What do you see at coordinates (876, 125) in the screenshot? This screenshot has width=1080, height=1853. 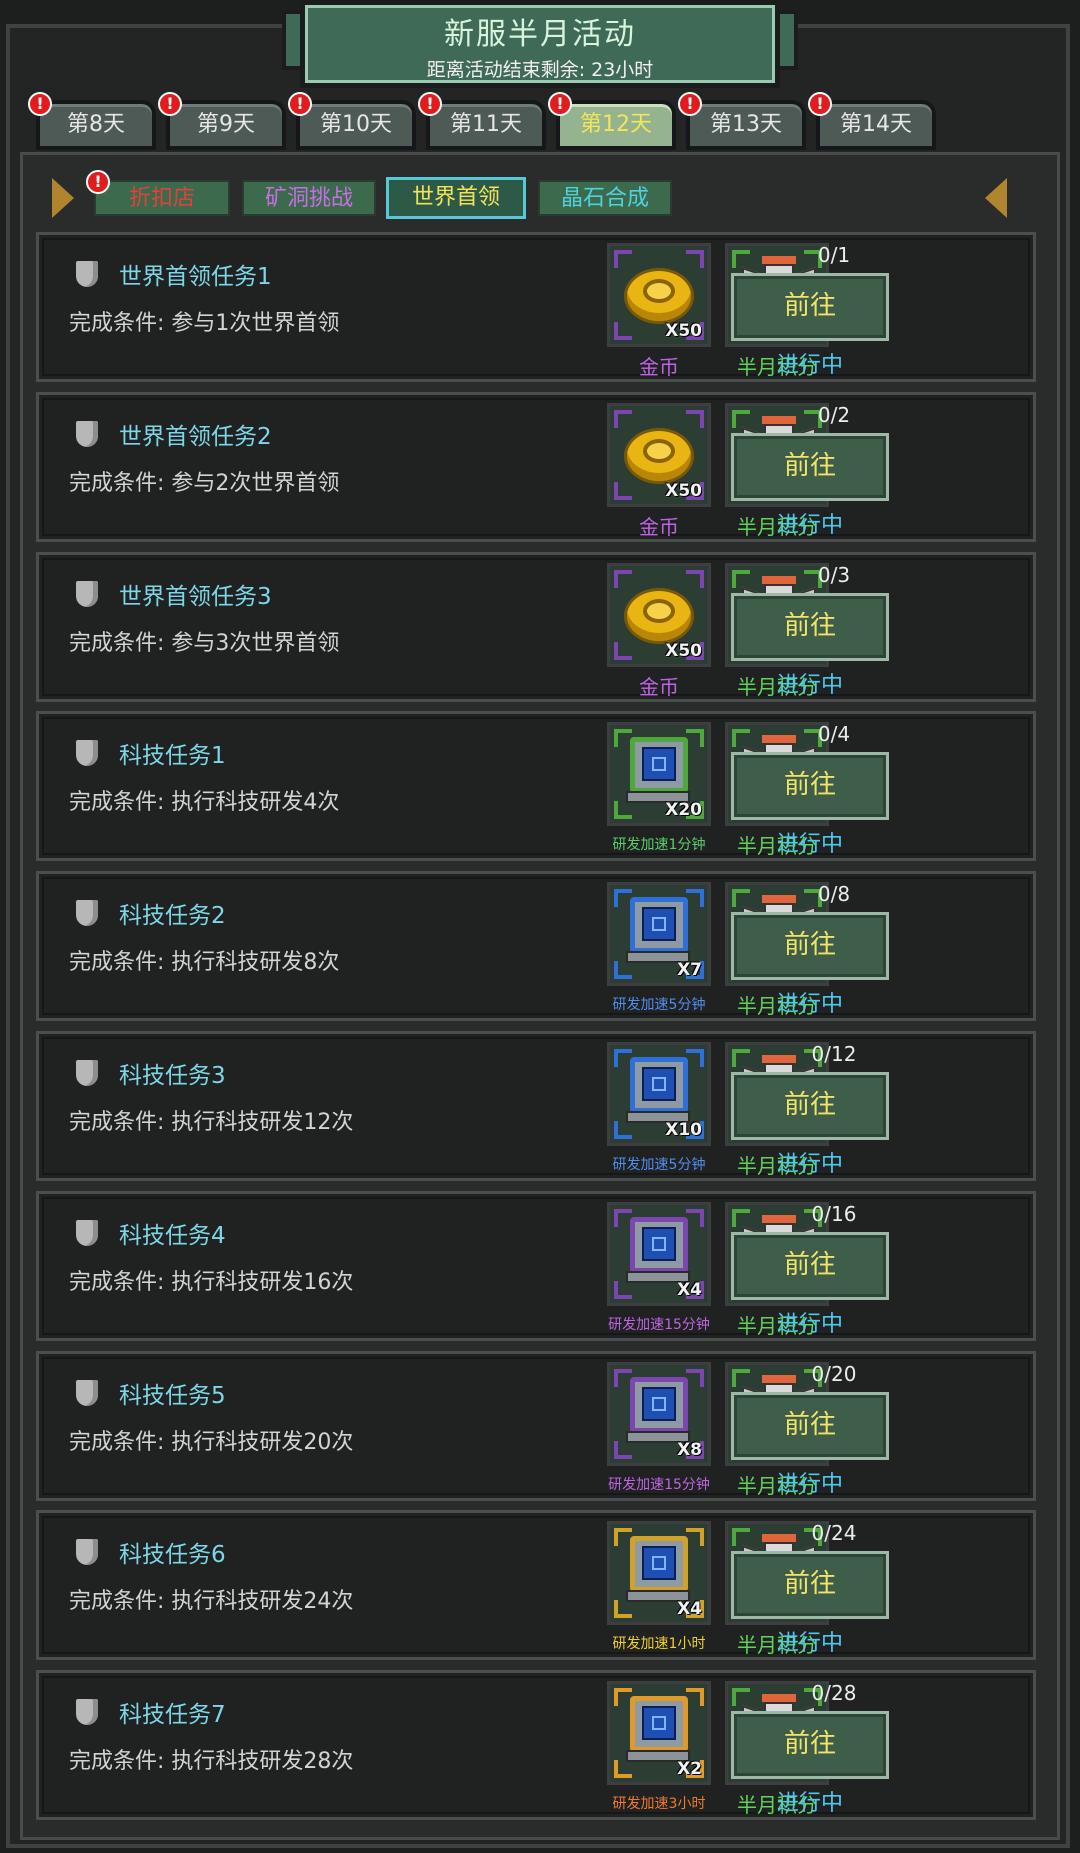 I see `day-tab-14: 第14天` at bounding box center [876, 125].